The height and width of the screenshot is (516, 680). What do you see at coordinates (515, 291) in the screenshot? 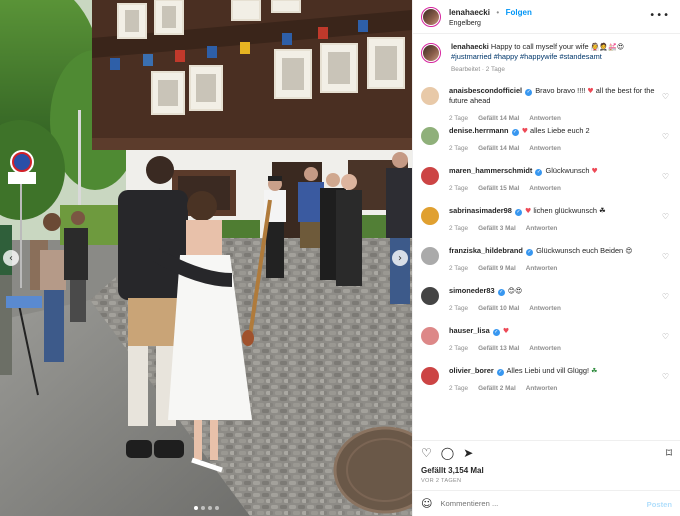
I see `comment-emoji-icon: 😊😍` at bounding box center [515, 291].